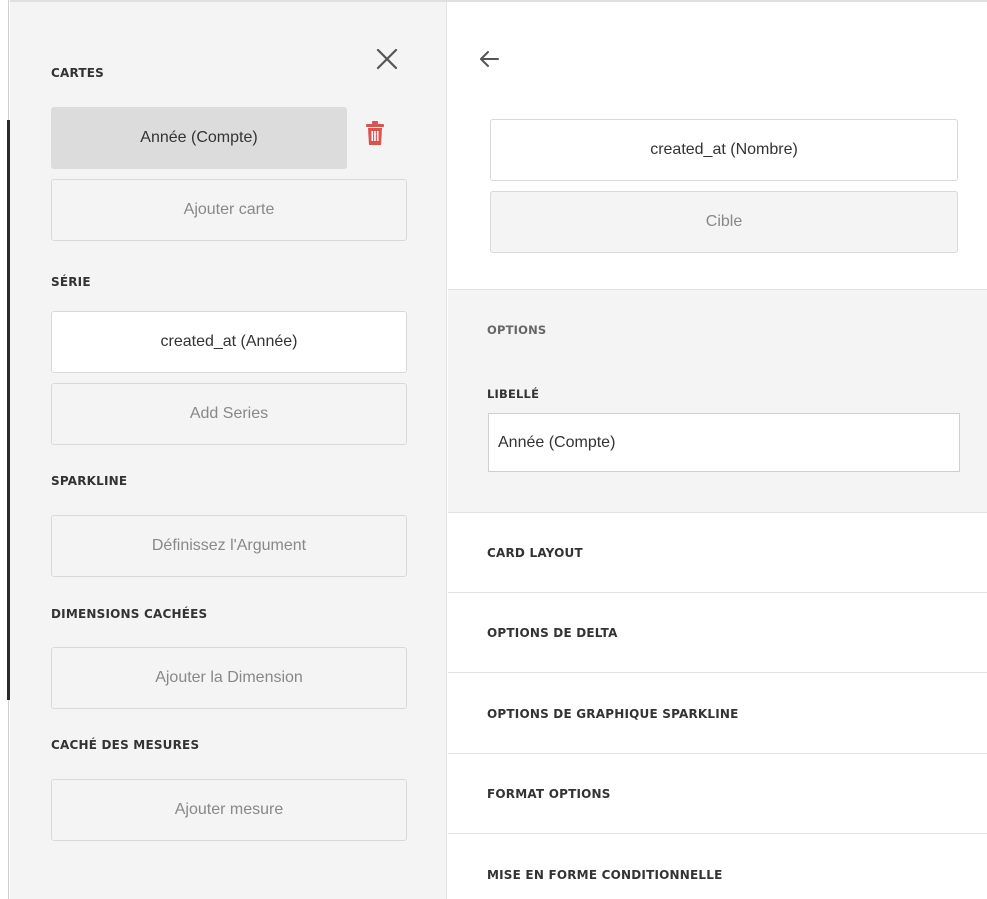 The width and height of the screenshot is (987, 899). I want to click on add-dimension-label: Ajouter la Dimension, so click(229, 677).